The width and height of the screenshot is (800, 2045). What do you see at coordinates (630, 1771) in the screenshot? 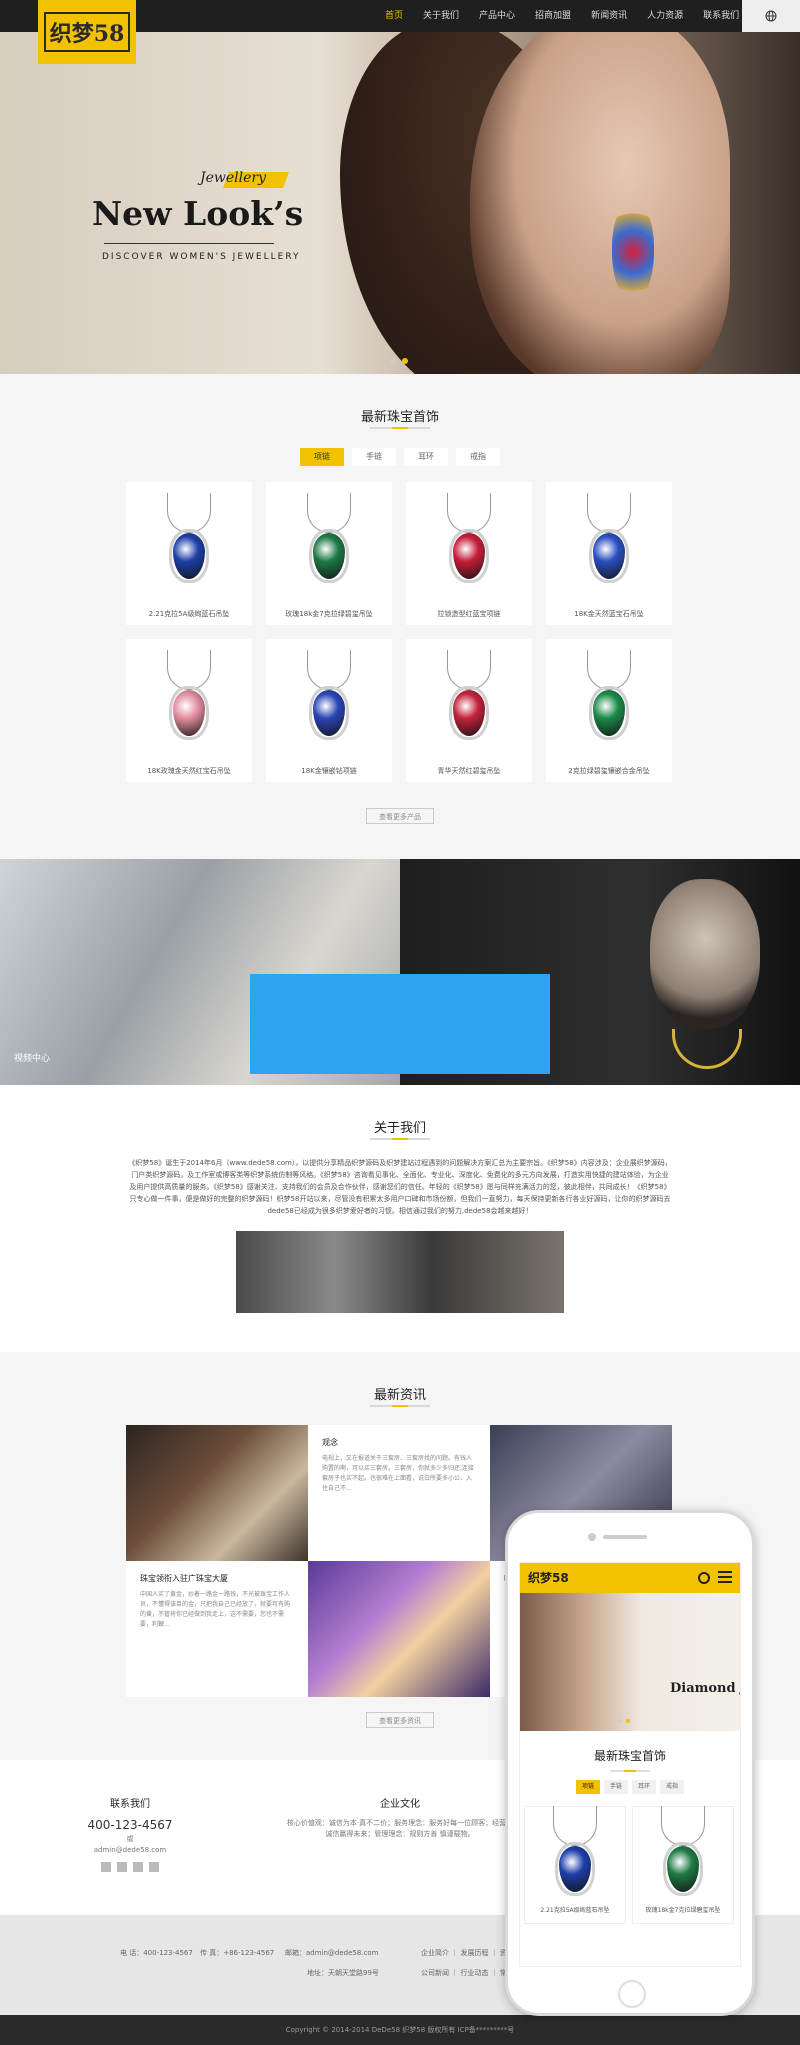
I see `mobile-section-underline` at bounding box center [630, 1771].